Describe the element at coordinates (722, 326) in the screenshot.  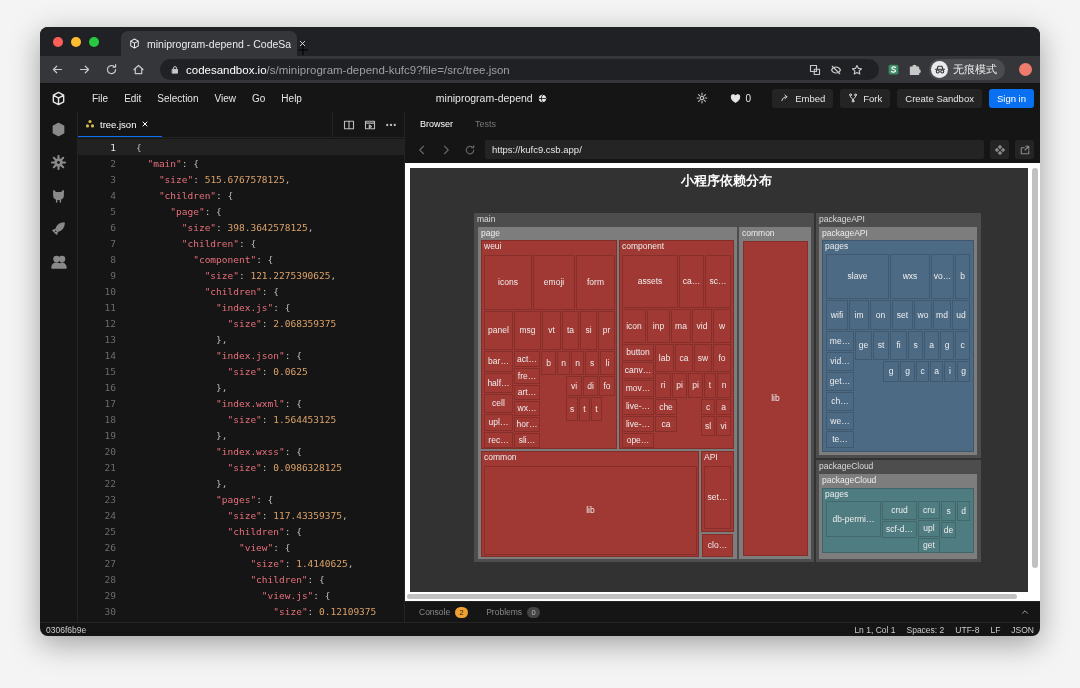
I see `treemap-cell: w` at that location.